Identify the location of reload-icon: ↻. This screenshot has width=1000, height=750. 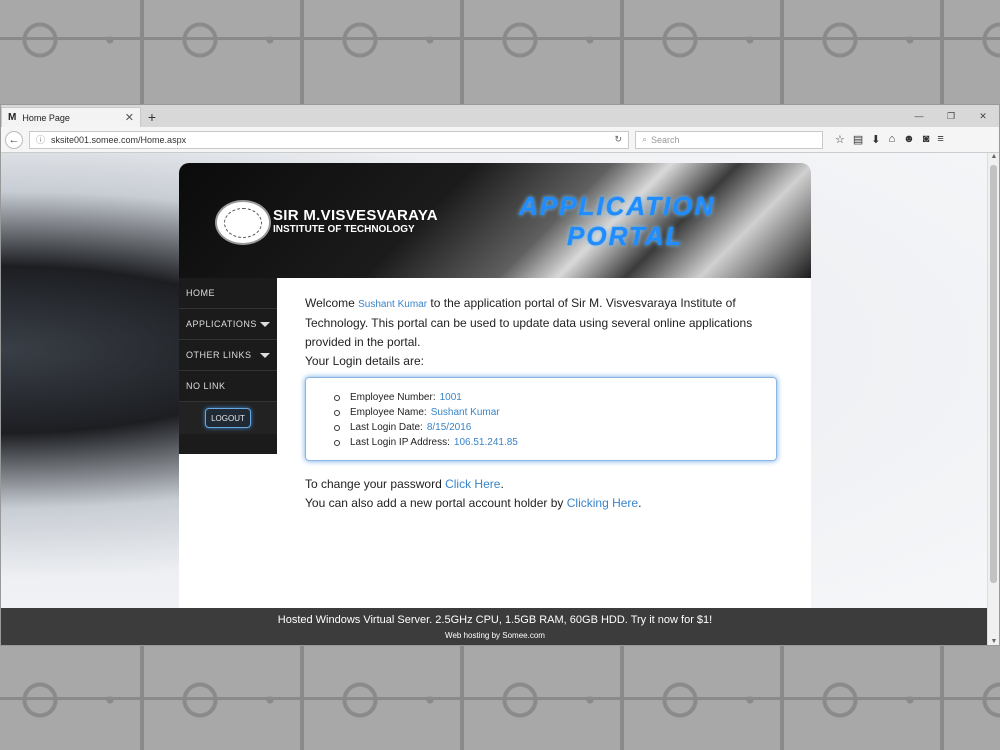
(618, 139).